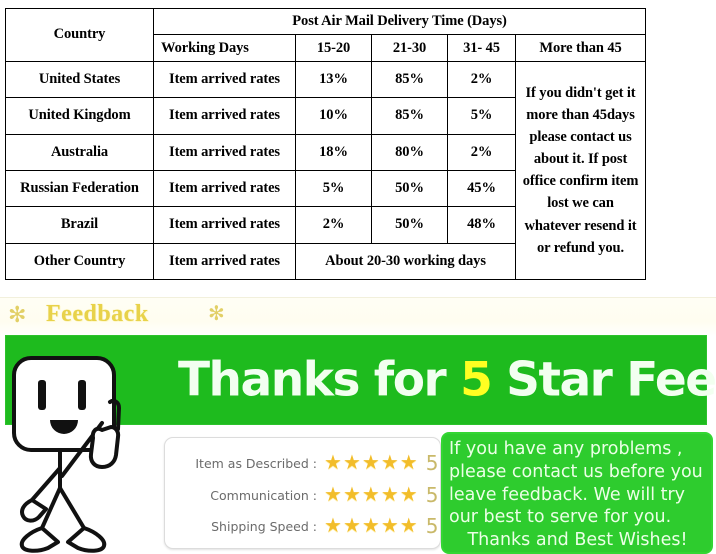 The image size is (716, 554). Describe the element at coordinates (333, 188) in the screenshot. I see `cell-rate-15-20: 5%` at that location.